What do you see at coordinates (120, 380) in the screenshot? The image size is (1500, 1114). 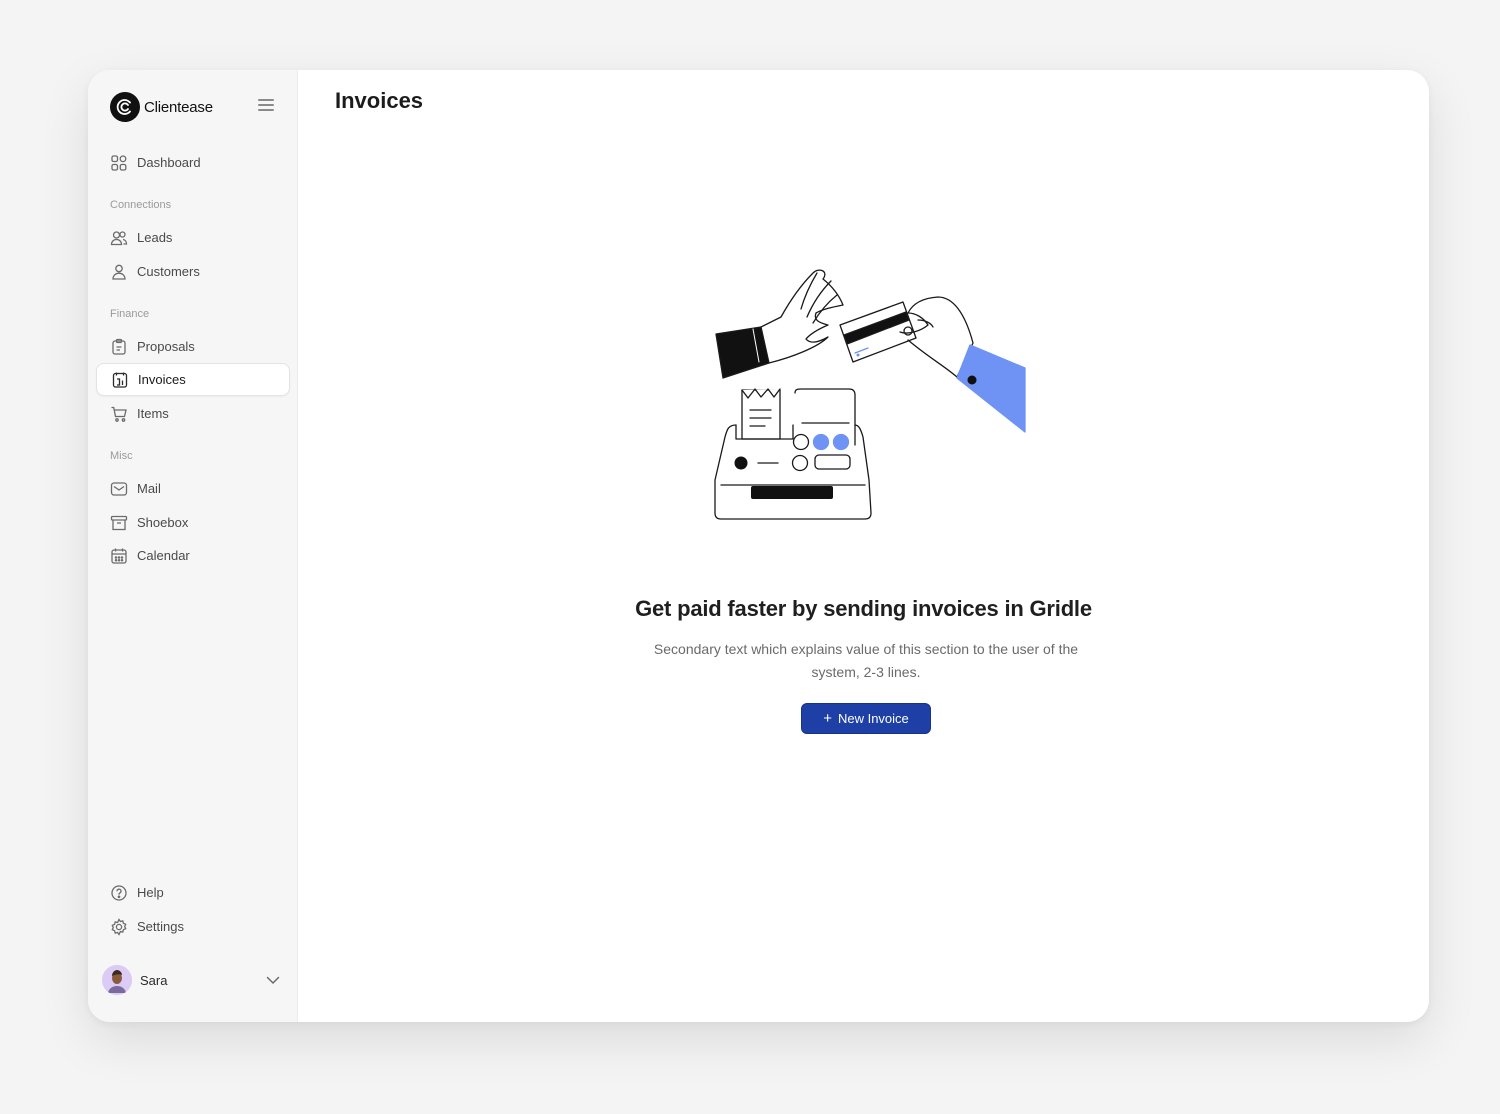 I see `invoice-icon` at bounding box center [120, 380].